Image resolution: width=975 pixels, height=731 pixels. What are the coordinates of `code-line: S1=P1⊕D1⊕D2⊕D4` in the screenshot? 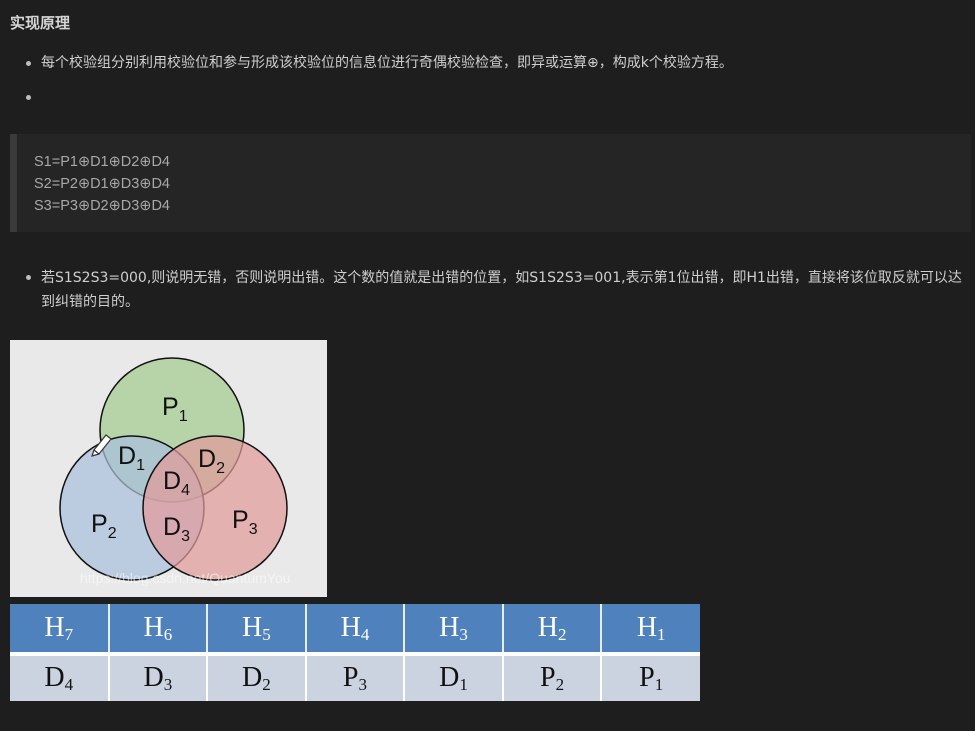 It's located at (102, 162).